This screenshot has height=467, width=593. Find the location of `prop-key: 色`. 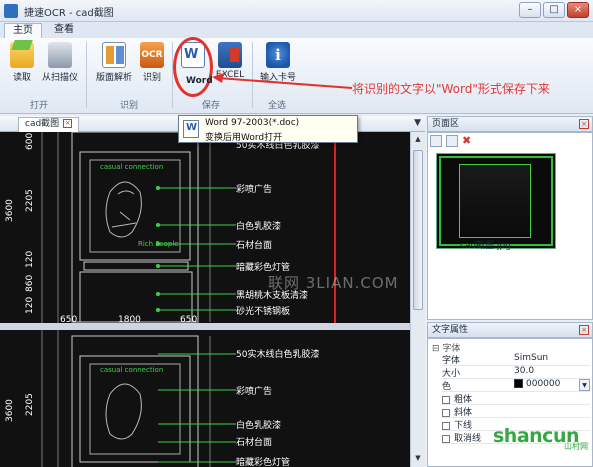

prop-key: 色 is located at coordinates (447, 387).